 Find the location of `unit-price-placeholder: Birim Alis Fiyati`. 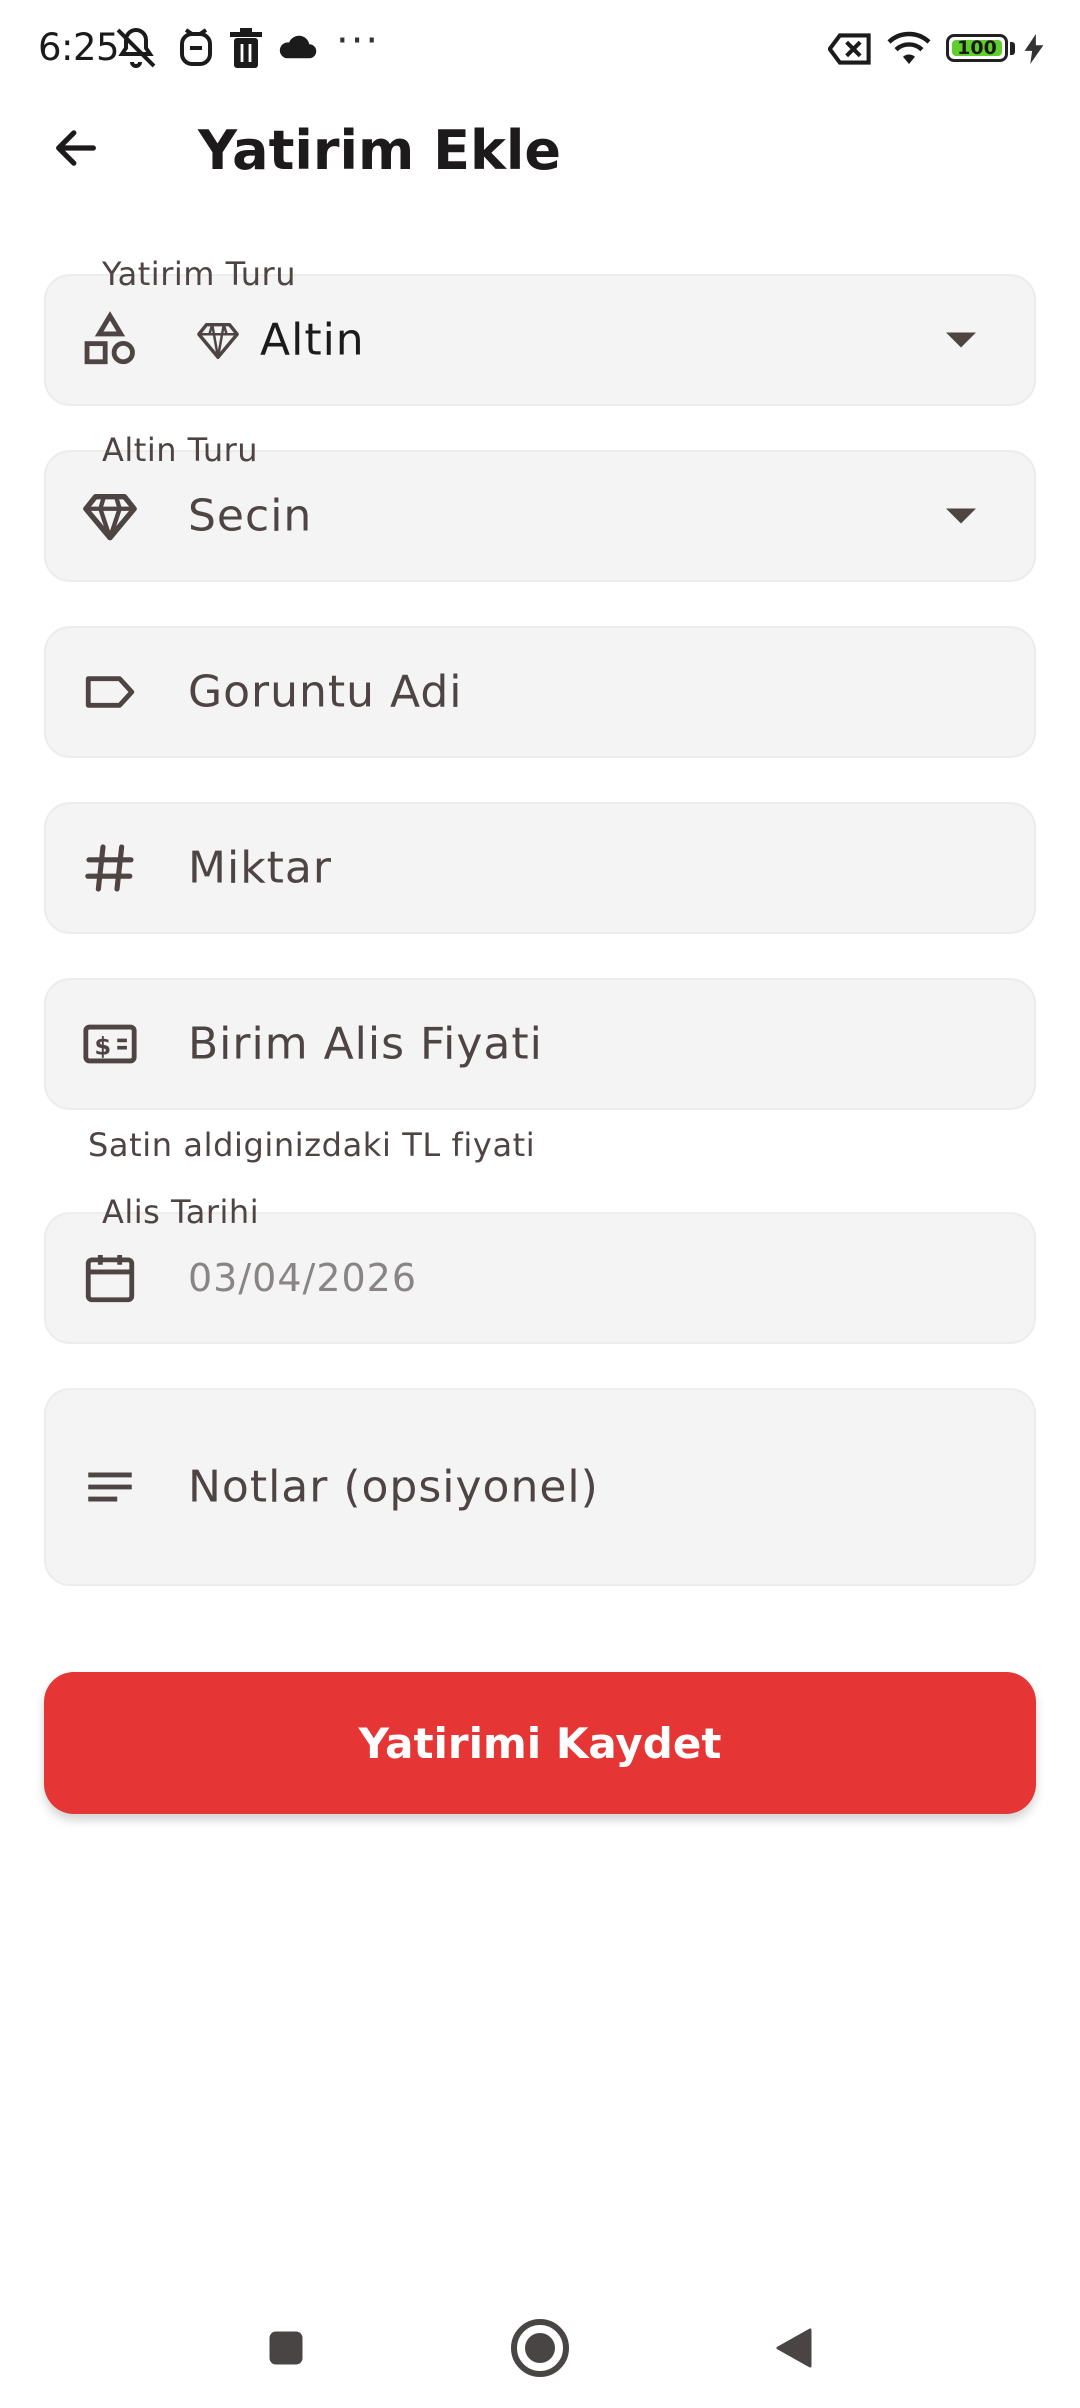

unit-price-placeholder: Birim Alis Fiyati is located at coordinates (365, 1044).